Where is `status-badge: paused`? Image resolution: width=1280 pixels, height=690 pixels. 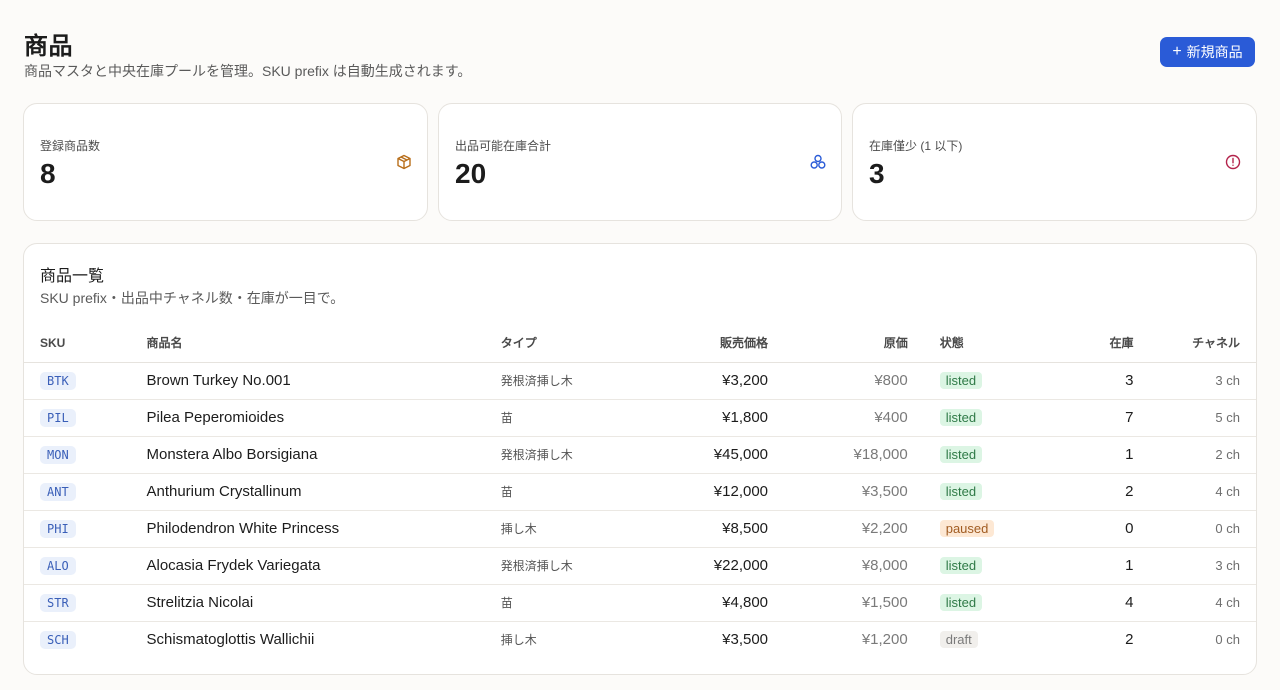 status-badge: paused is located at coordinates (967, 528).